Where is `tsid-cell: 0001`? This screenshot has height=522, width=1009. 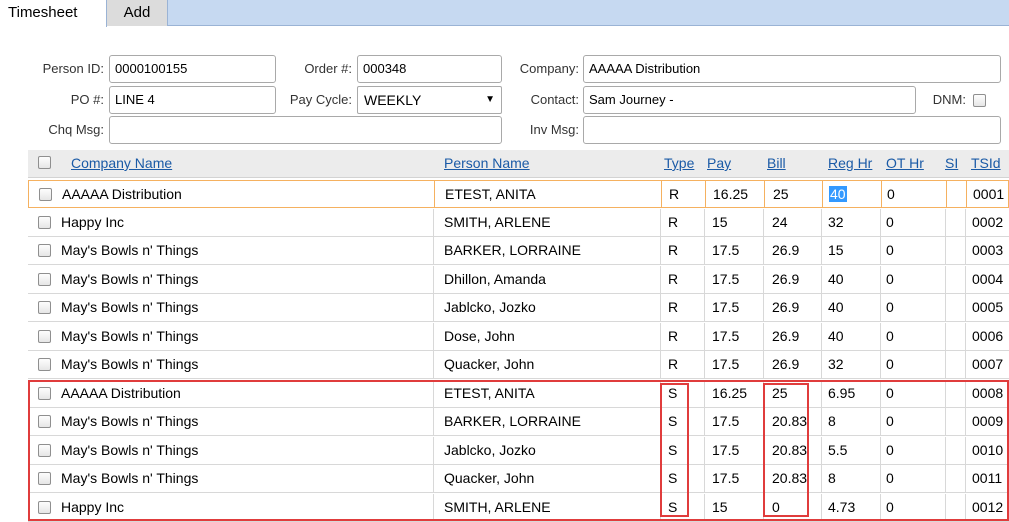 tsid-cell: 0001 is located at coordinates (988, 194).